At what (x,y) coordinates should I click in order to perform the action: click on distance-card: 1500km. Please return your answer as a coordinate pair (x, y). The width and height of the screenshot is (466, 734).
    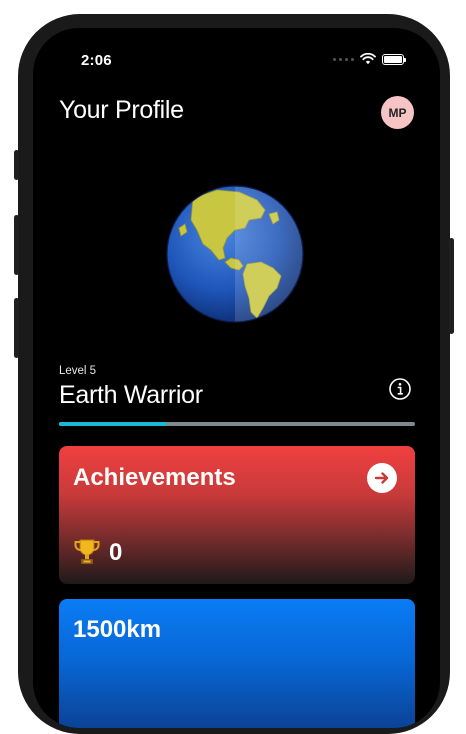
    Looking at the image, I should click on (237, 663).